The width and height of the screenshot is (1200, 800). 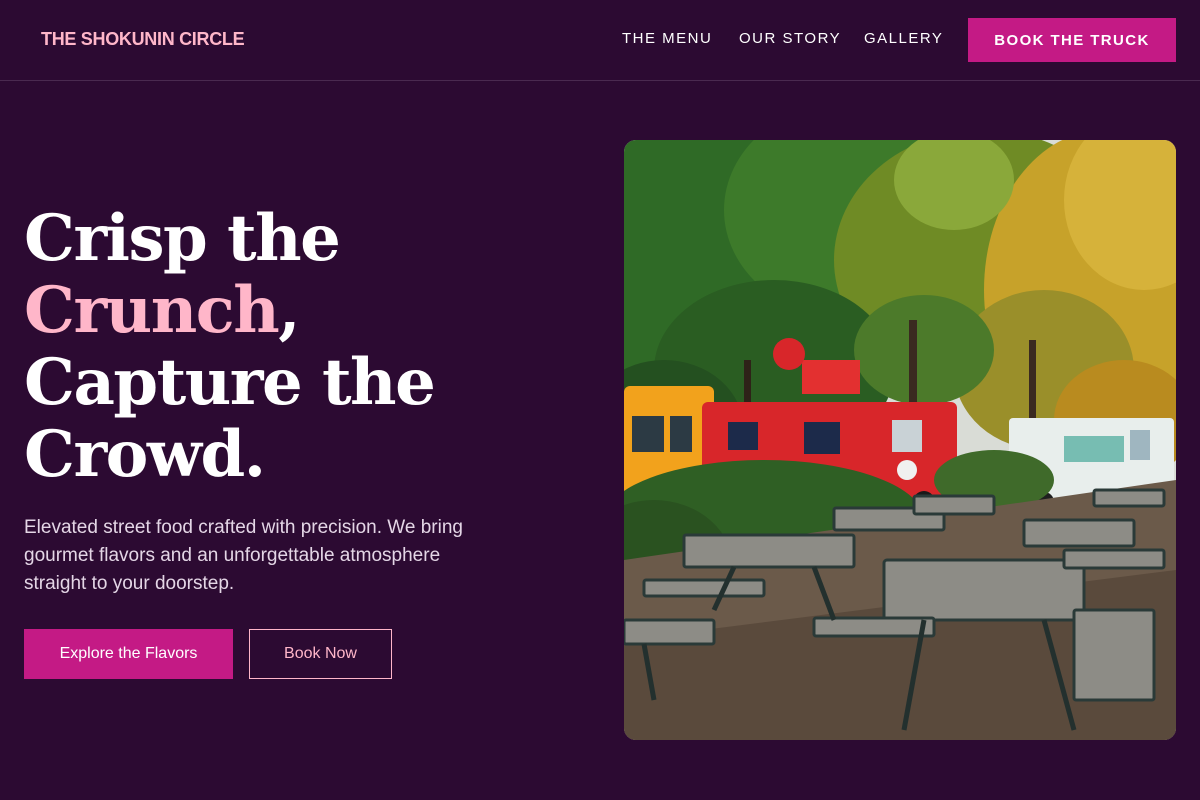 What do you see at coordinates (289, 310) in the screenshot?
I see `headline-comma: ,` at bounding box center [289, 310].